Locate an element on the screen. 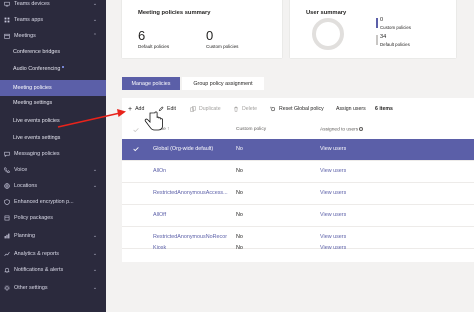 Image resolution: width=474 pixels, height=312 pixels. sidebar-item-label: Planning is located at coordinates (24, 236).